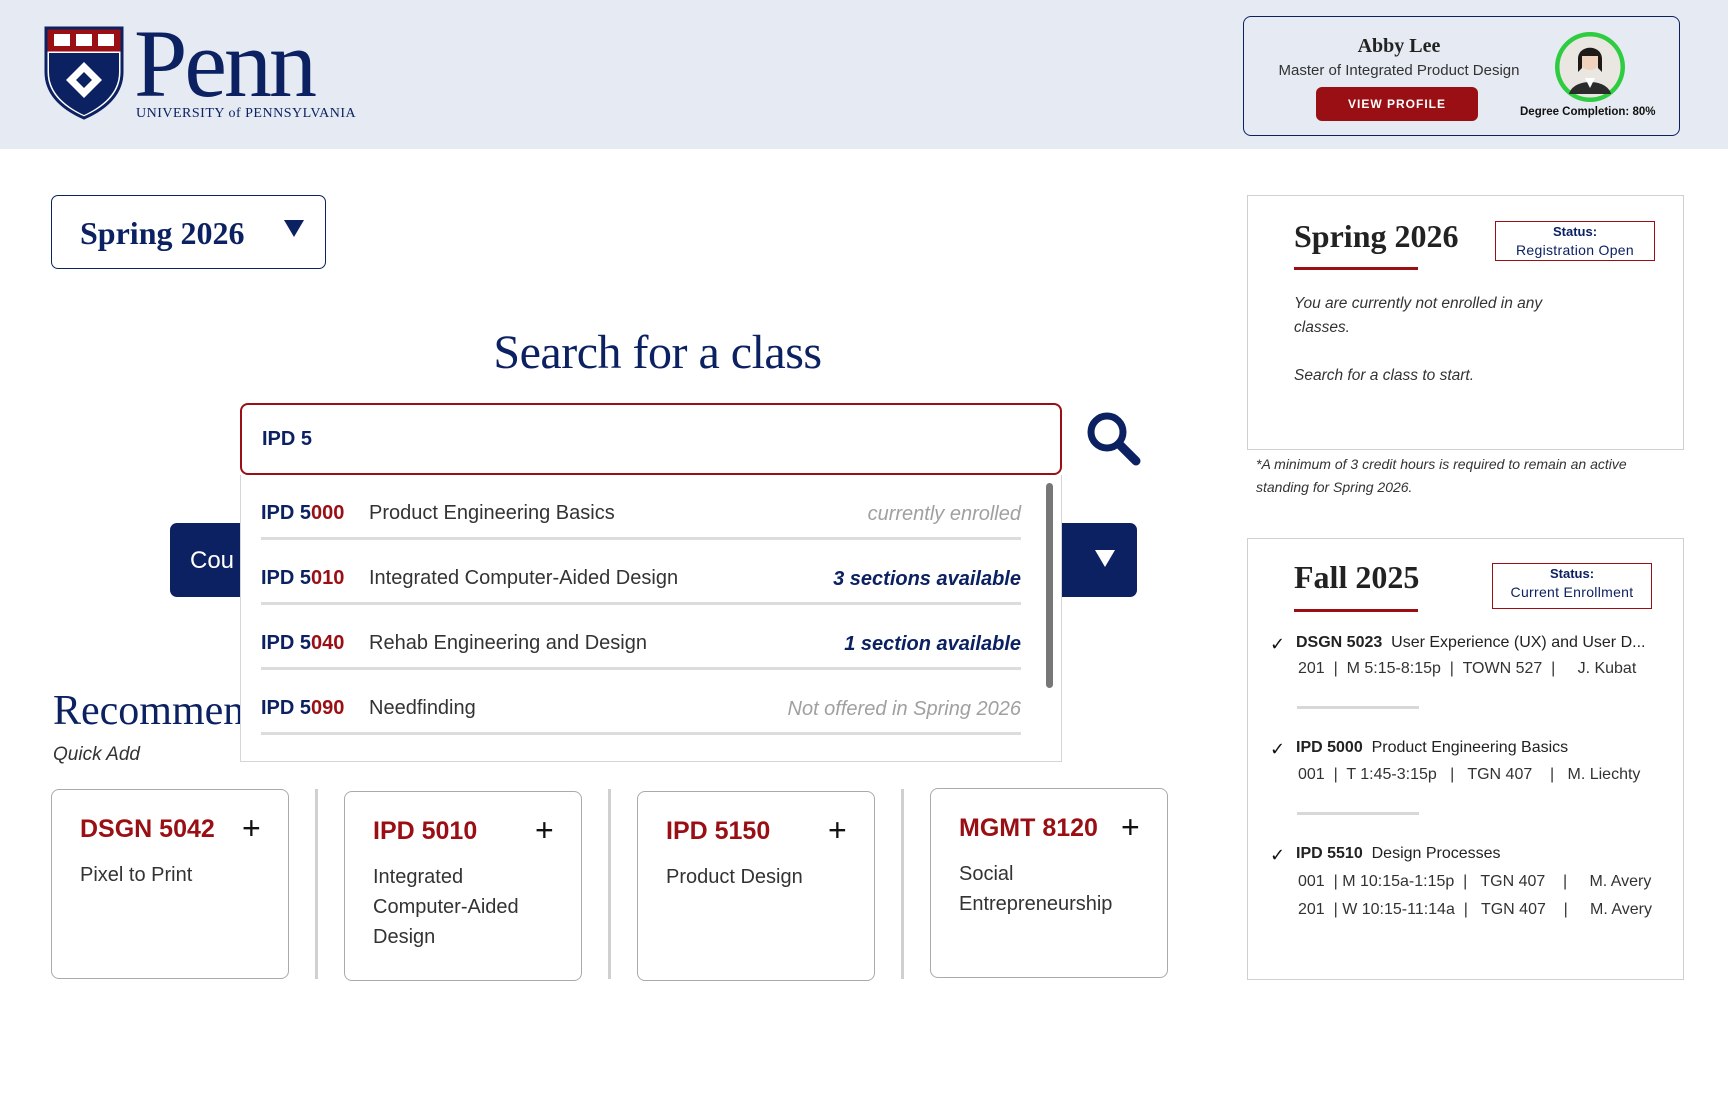 Image resolution: width=1728 pixels, height=1117 pixels. What do you see at coordinates (944, 514) in the screenshot?
I see `result-status: currently enrolled` at bounding box center [944, 514].